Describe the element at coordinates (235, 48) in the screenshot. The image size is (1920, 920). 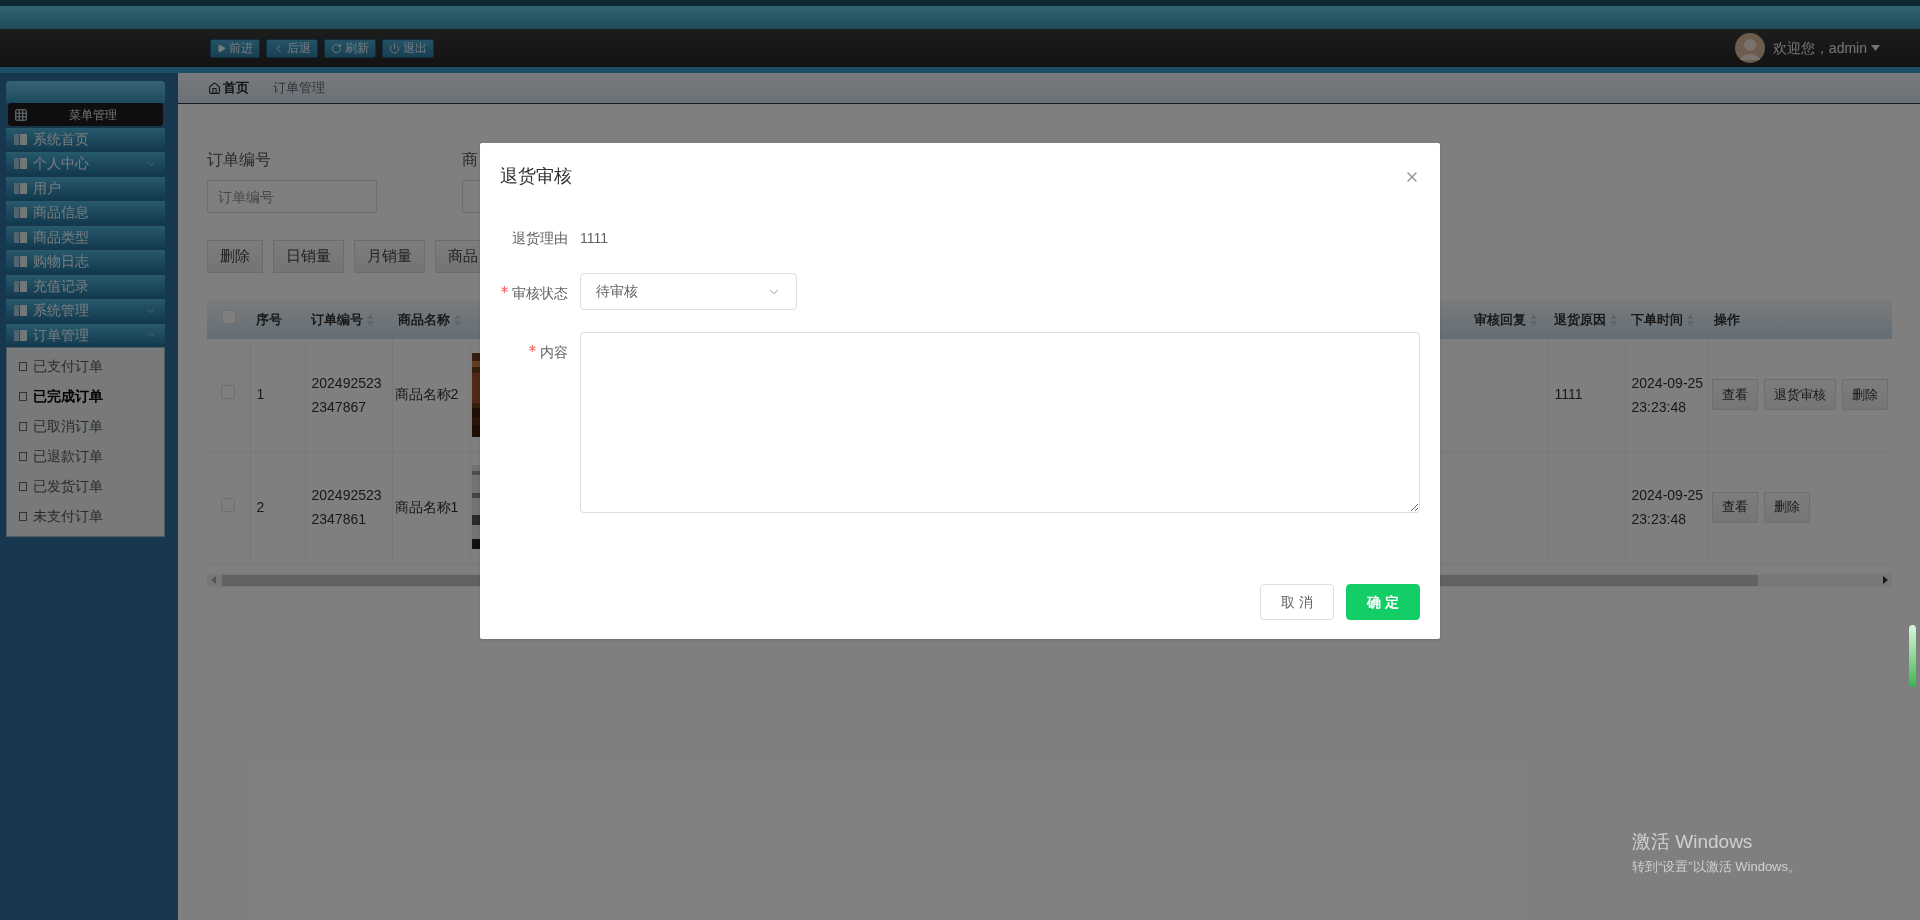
I see `nav-button: 前进` at that location.